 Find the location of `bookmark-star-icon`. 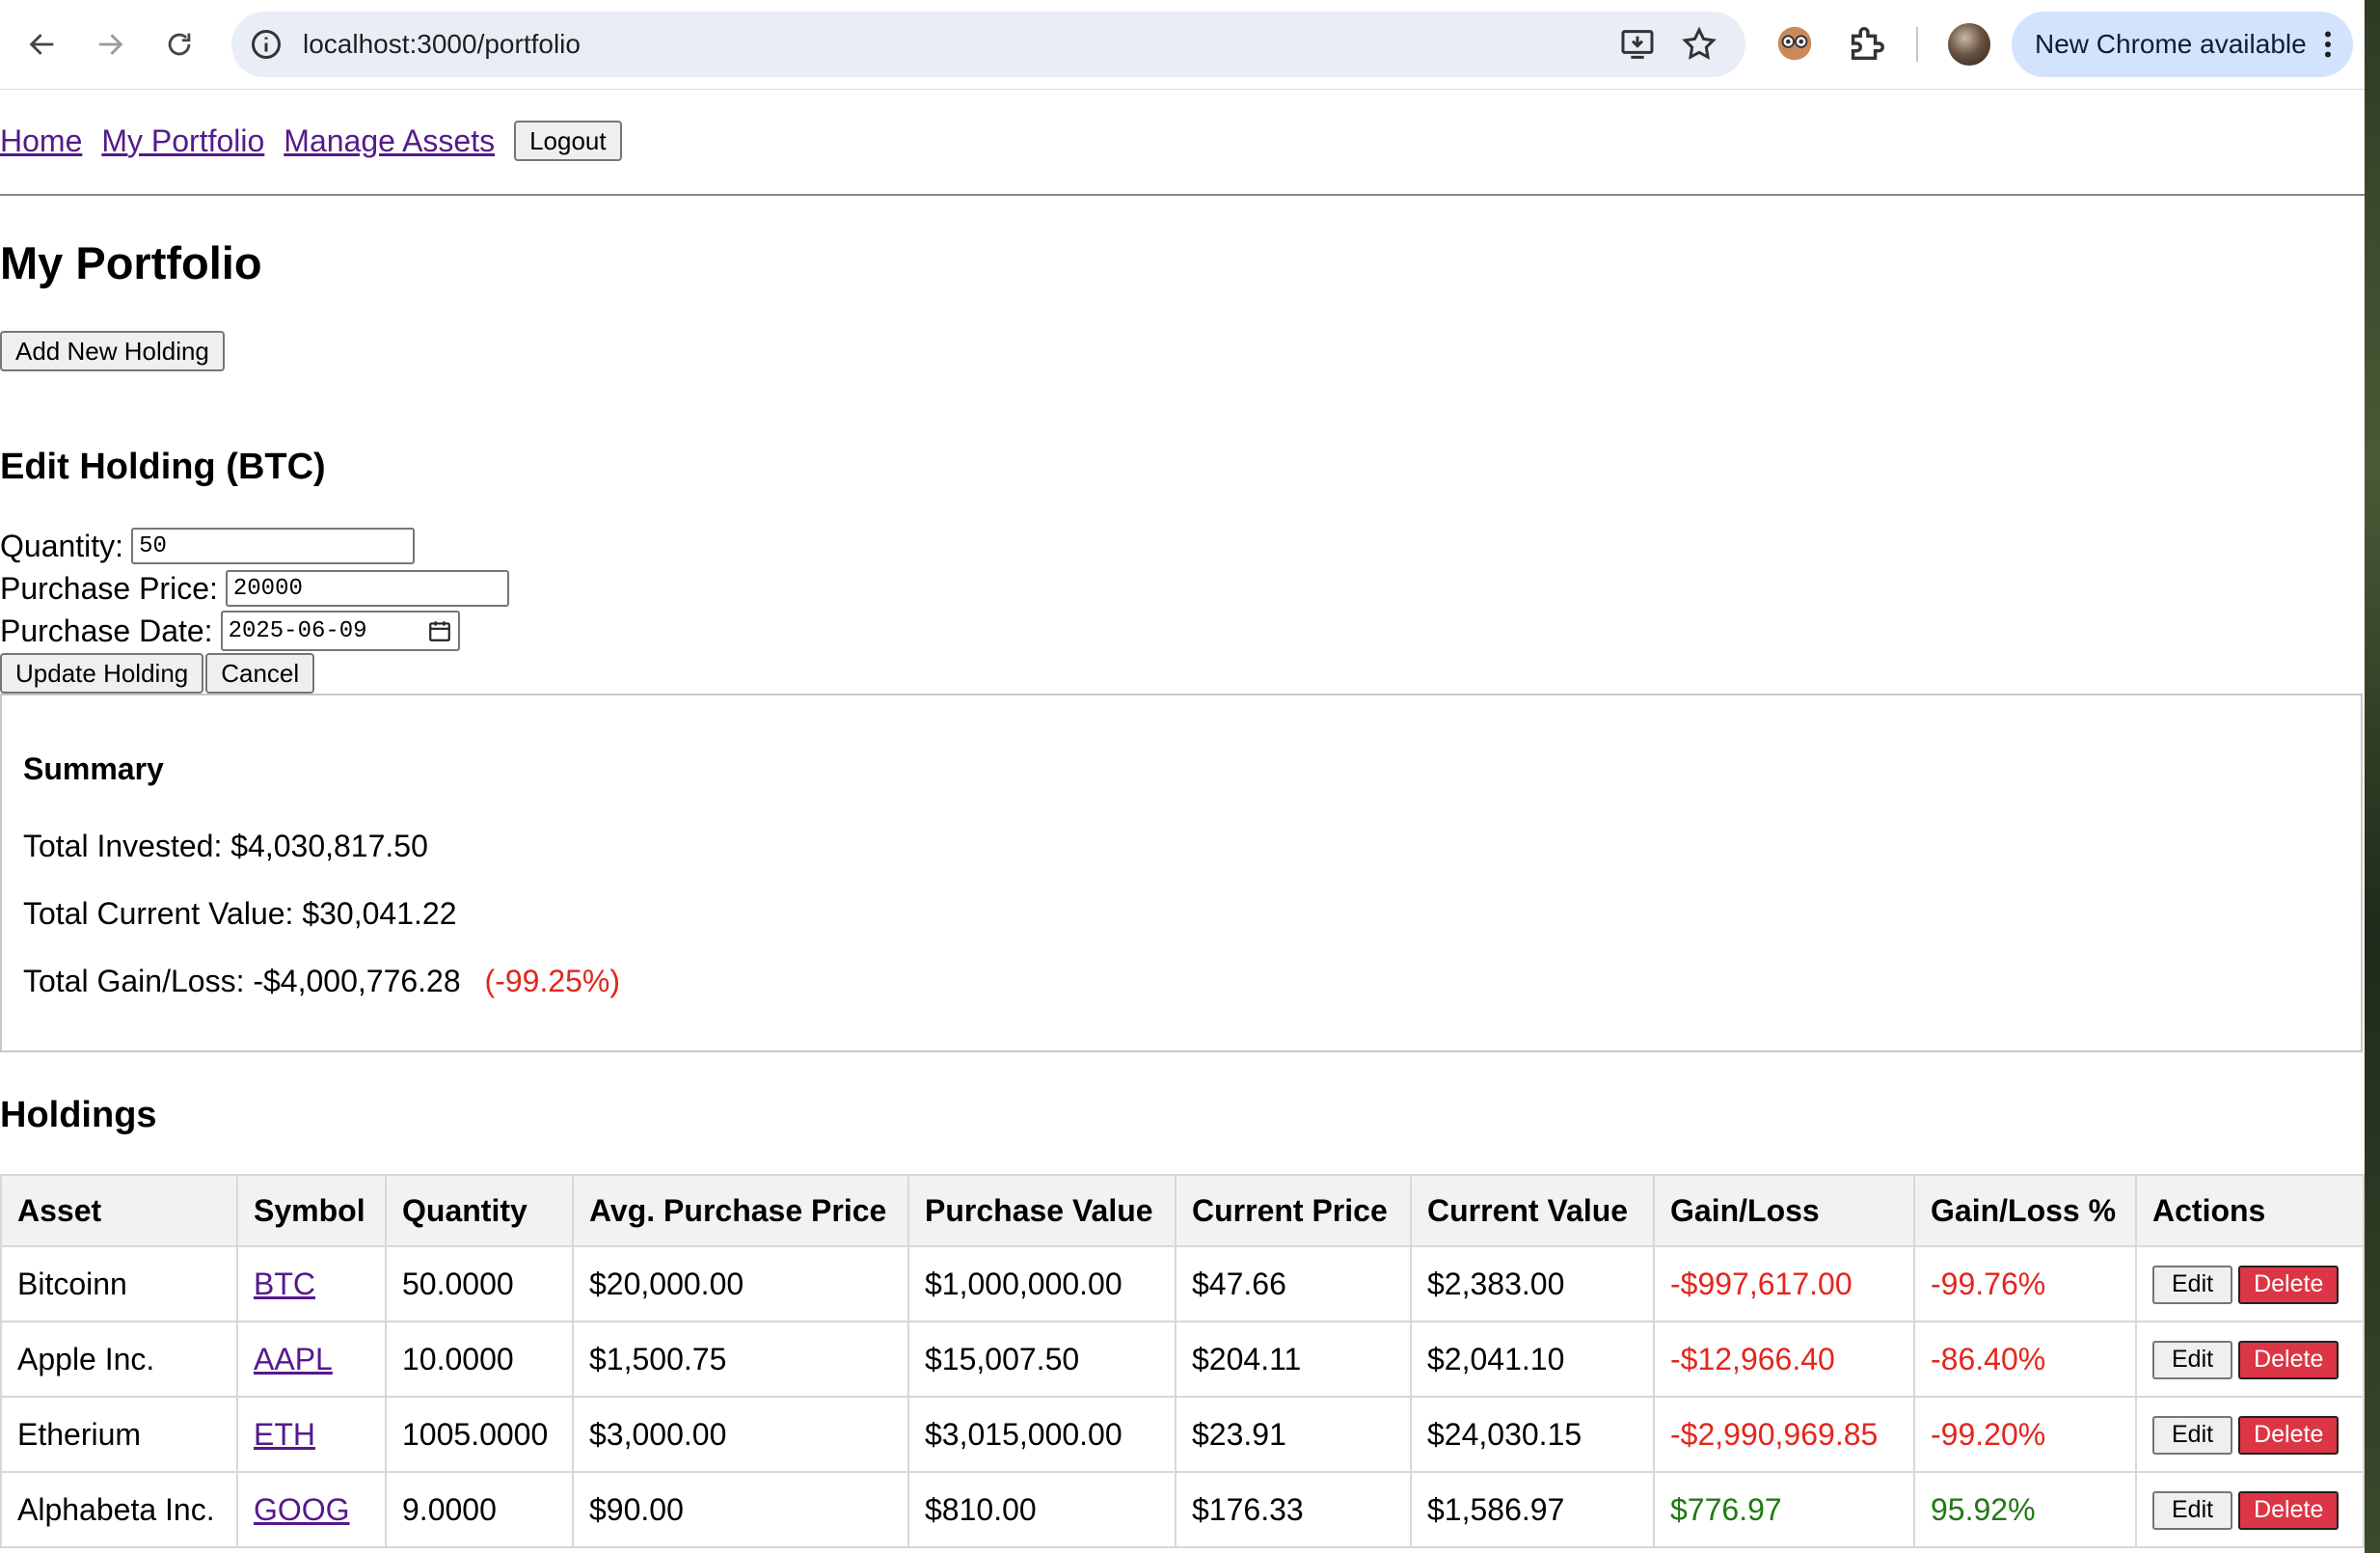

bookmark-star-icon is located at coordinates (1699, 44).